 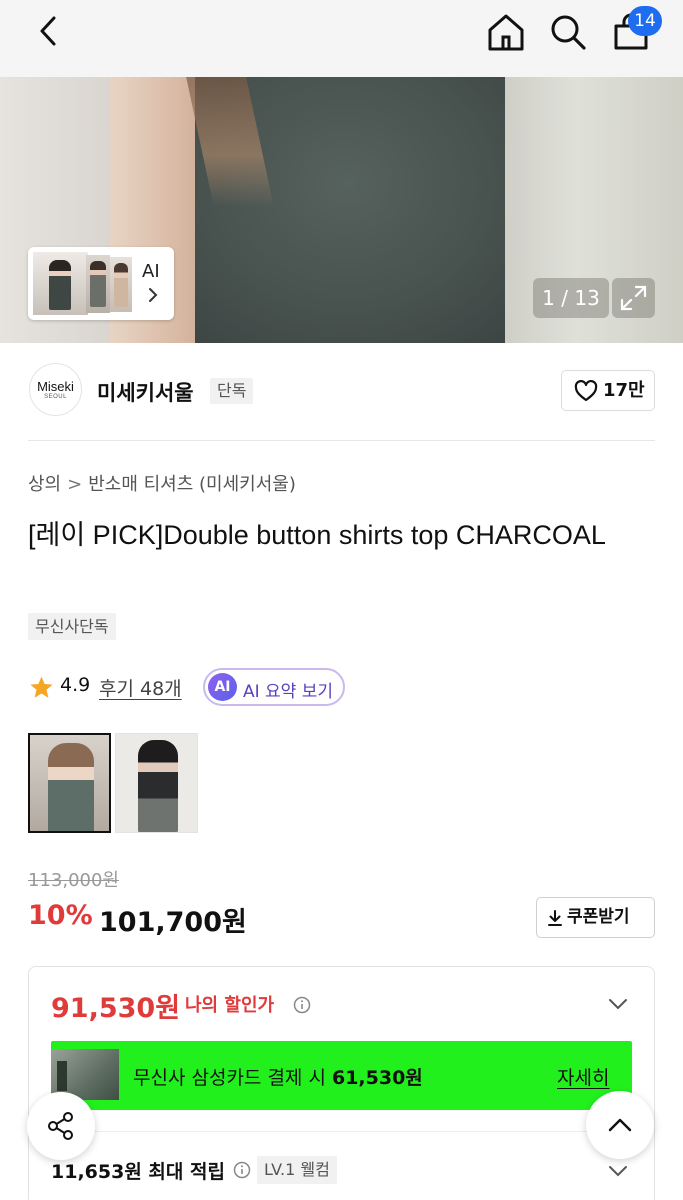 I want to click on download-icon, so click(x=555, y=918).